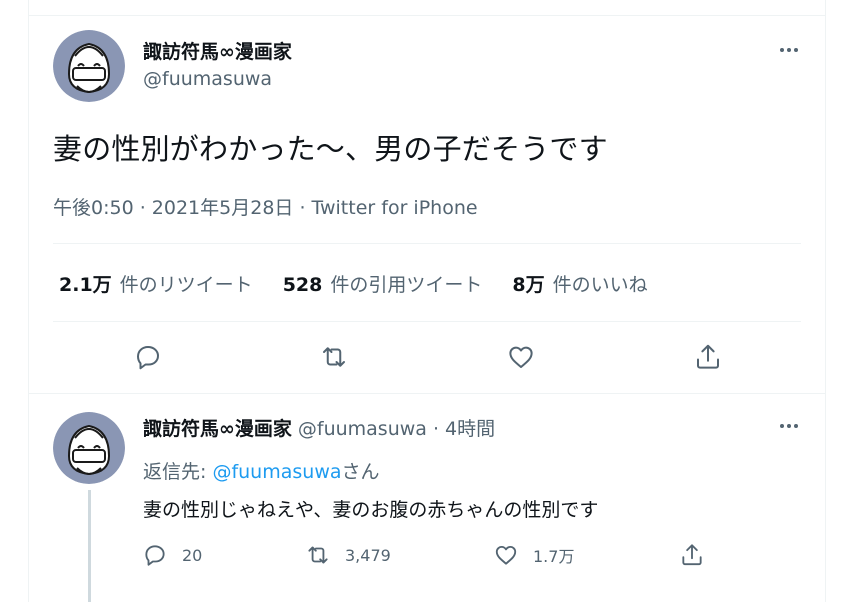 Image resolution: width=854 pixels, height=602 pixels. I want to click on retweet-stat: 2.1万 件のリツイート, so click(156, 283).